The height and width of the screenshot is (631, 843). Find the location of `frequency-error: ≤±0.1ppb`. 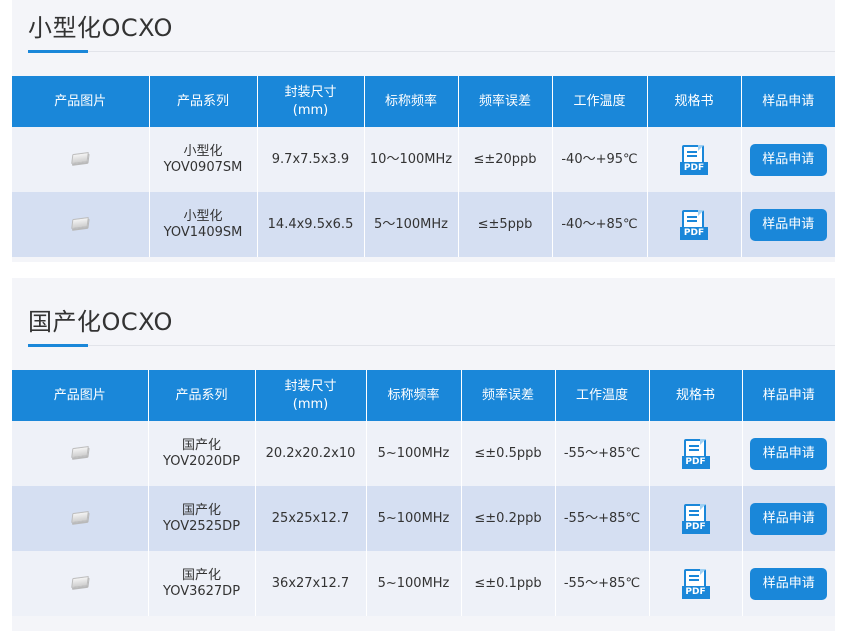

frequency-error: ≤±0.1ppb is located at coordinates (508, 583).